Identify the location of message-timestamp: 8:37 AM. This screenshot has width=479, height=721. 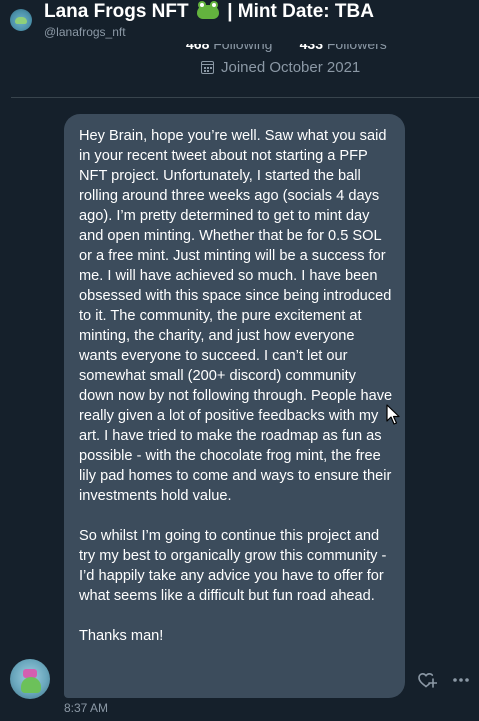
(86, 708).